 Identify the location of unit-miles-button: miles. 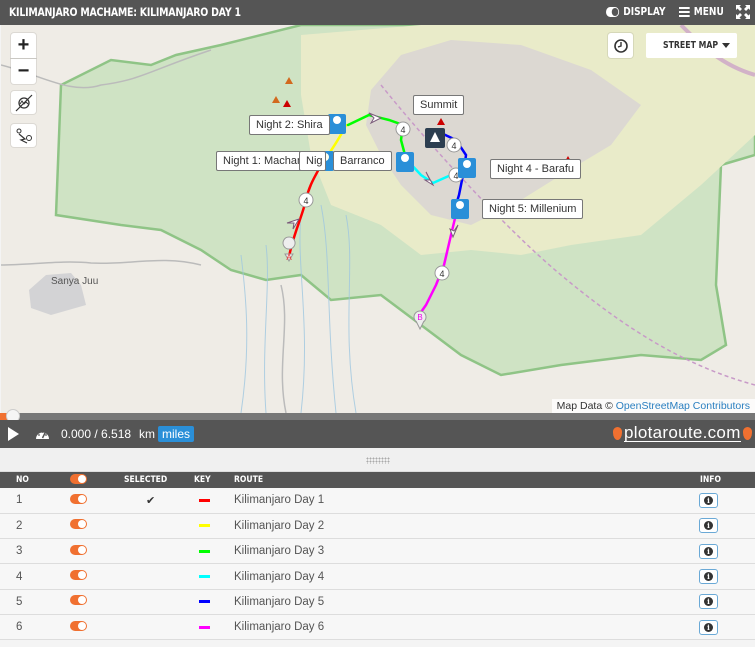
(176, 434).